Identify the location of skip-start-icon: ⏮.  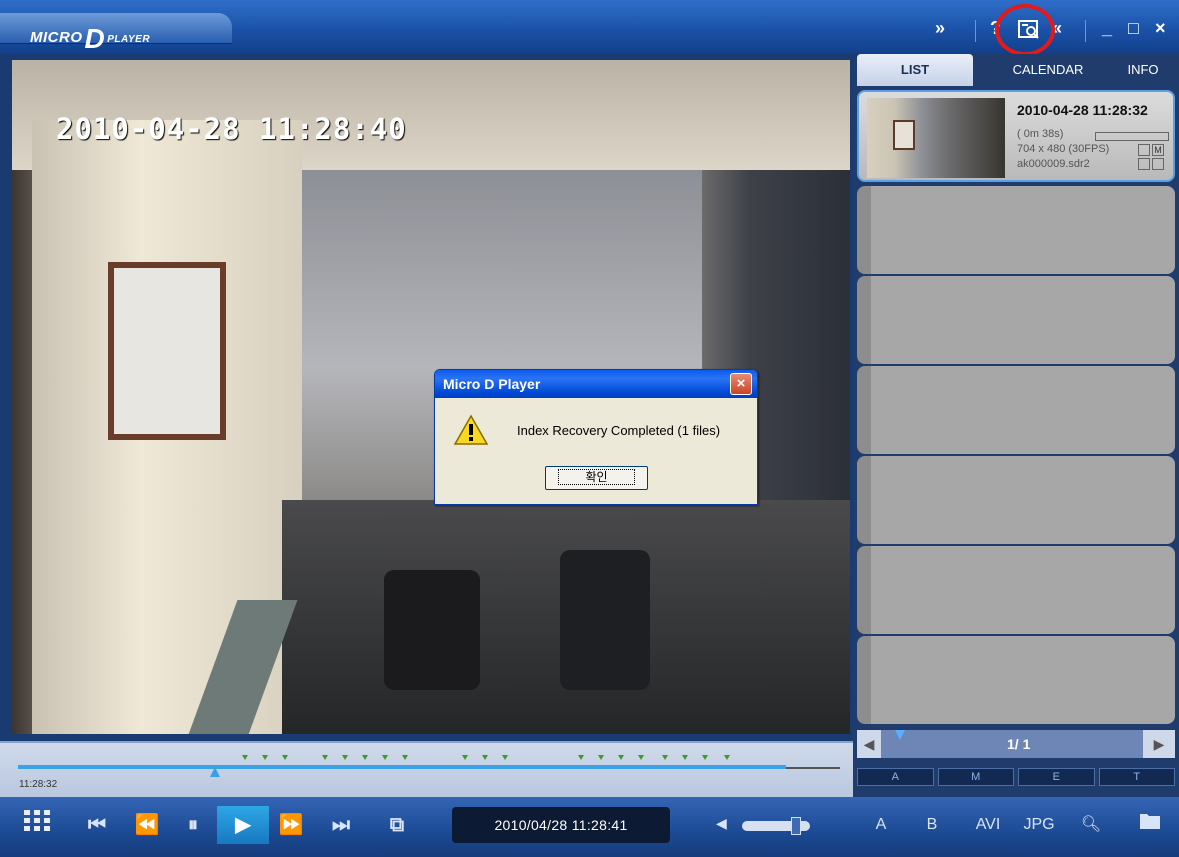
(97, 825).